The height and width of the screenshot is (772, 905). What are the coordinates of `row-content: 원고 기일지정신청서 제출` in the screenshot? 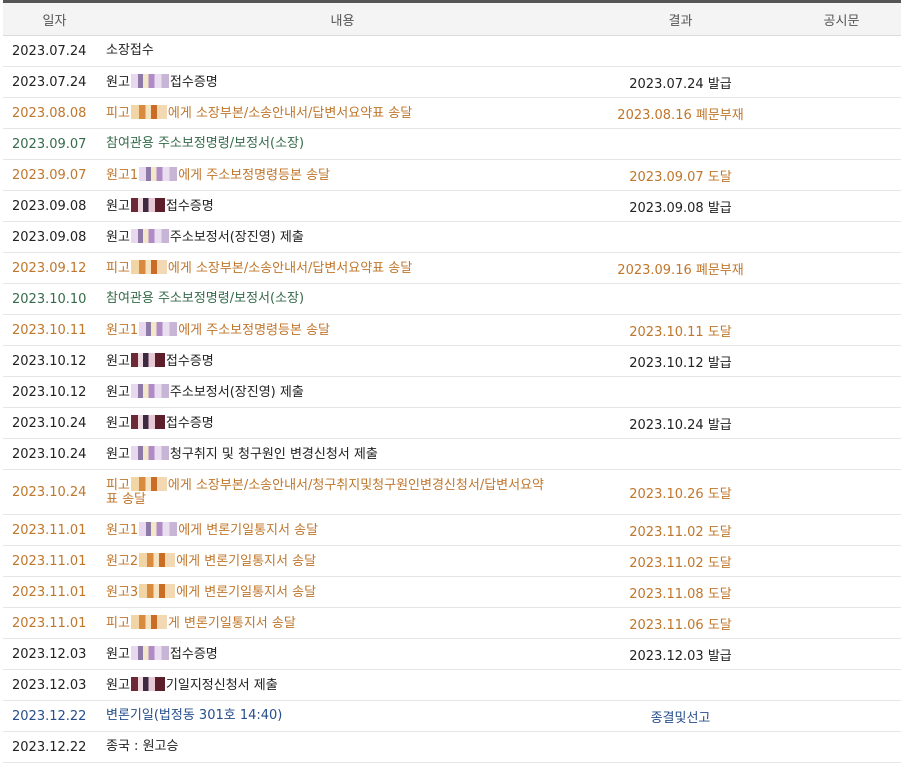 It's located at (342, 685).